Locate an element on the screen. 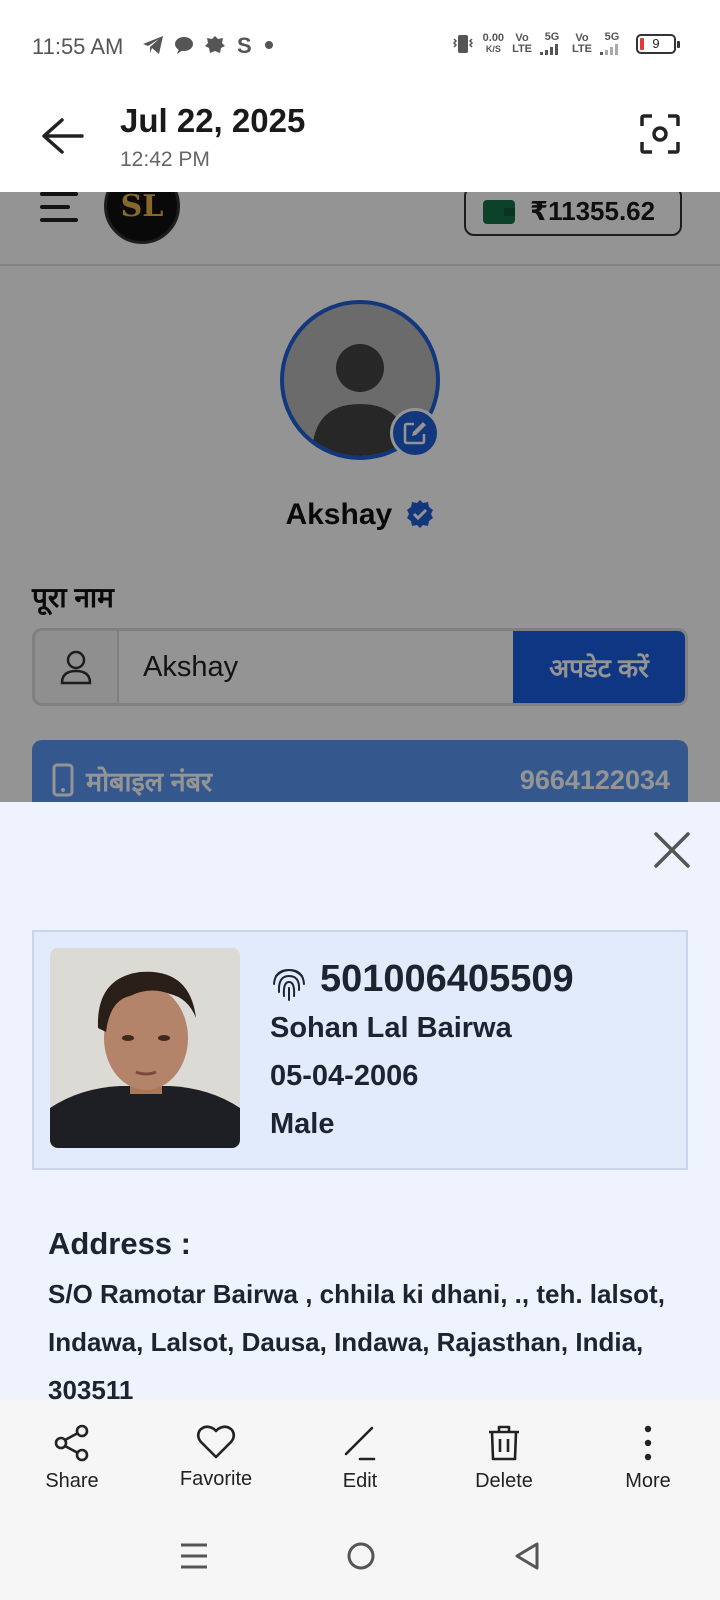 The image size is (720, 1600). more-vertical-icon is located at coordinates (648, 1443).